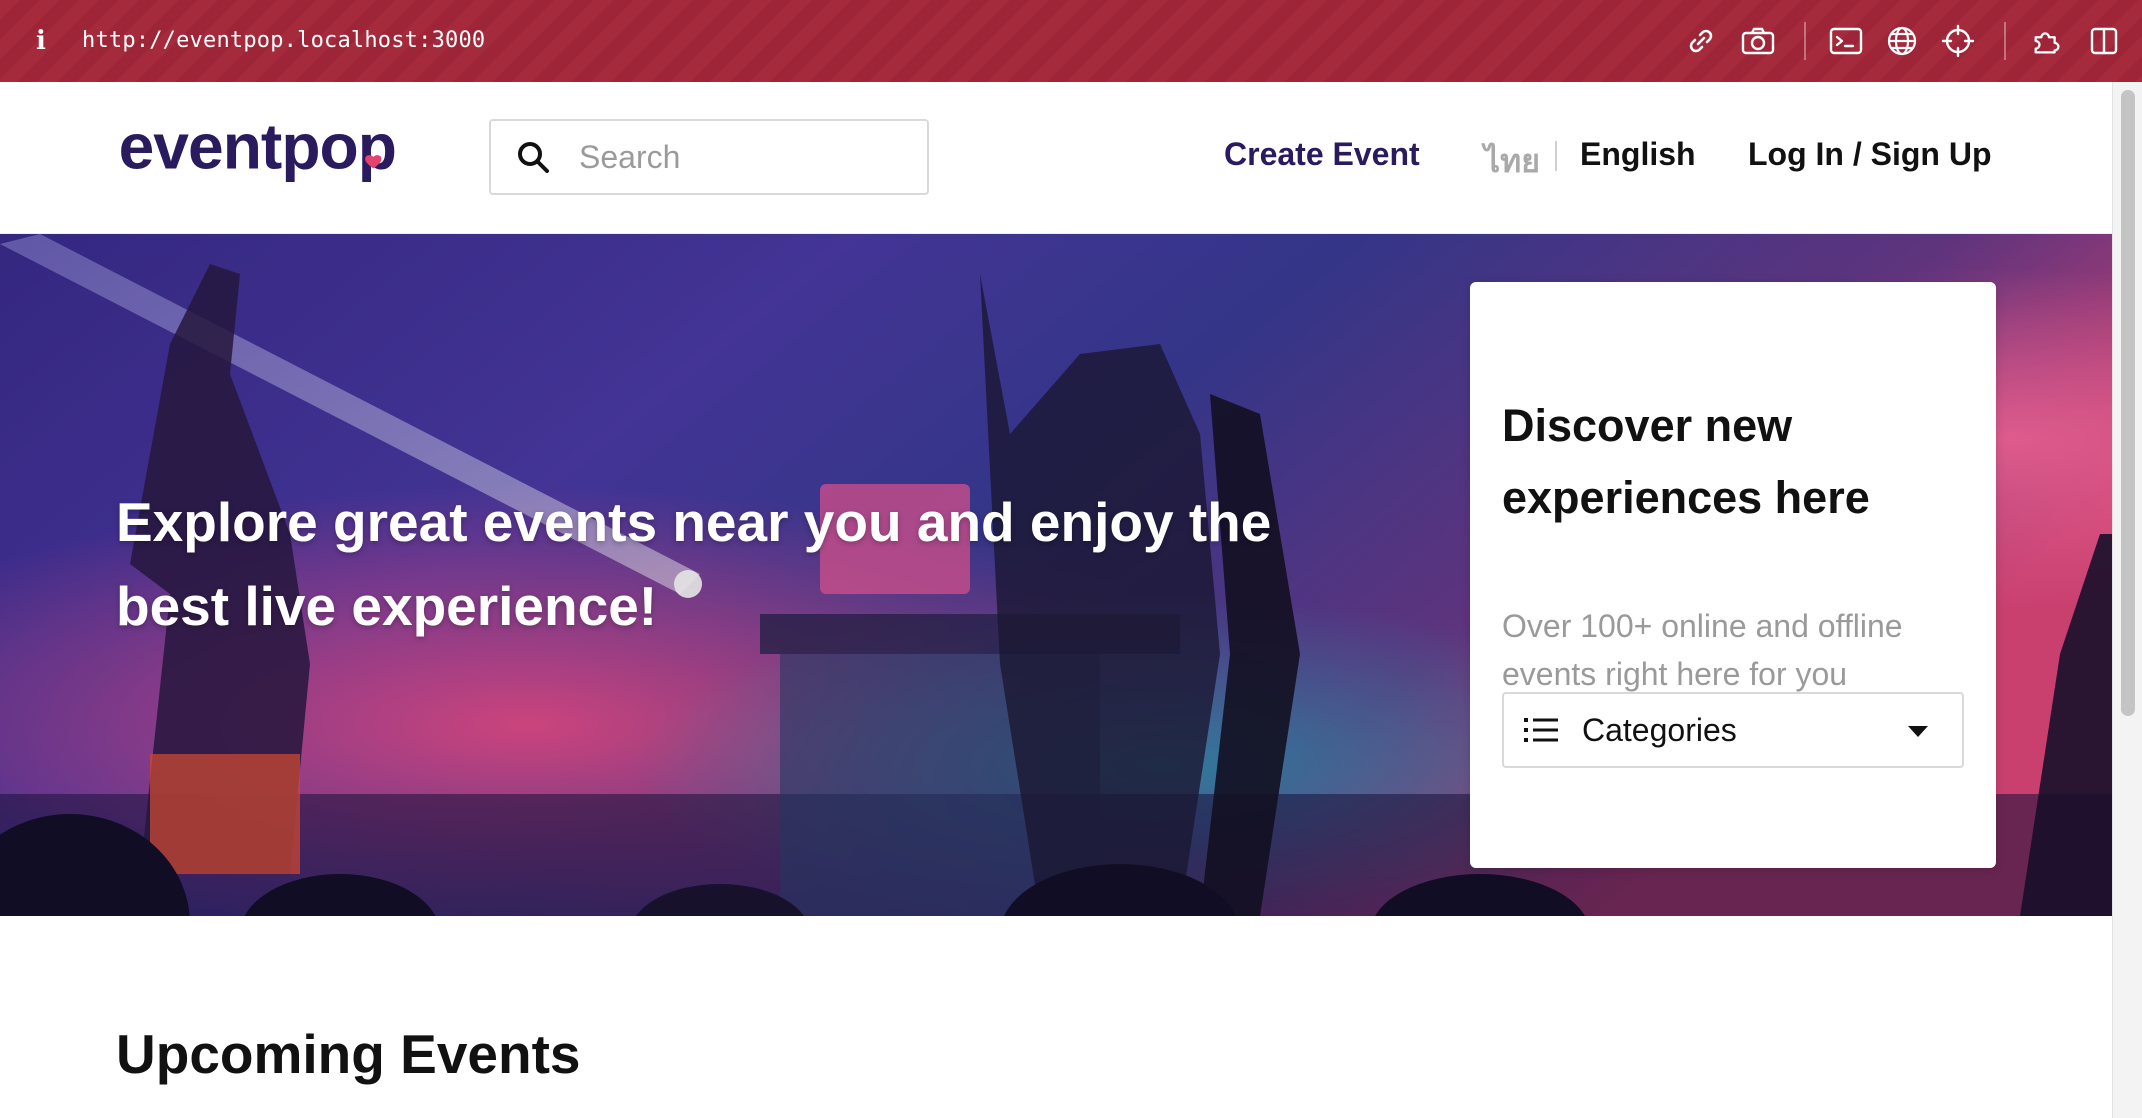  What do you see at coordinates (1758, 41) in the screenshot?
I see `camera-icon` at bounding box center [1758, 41].